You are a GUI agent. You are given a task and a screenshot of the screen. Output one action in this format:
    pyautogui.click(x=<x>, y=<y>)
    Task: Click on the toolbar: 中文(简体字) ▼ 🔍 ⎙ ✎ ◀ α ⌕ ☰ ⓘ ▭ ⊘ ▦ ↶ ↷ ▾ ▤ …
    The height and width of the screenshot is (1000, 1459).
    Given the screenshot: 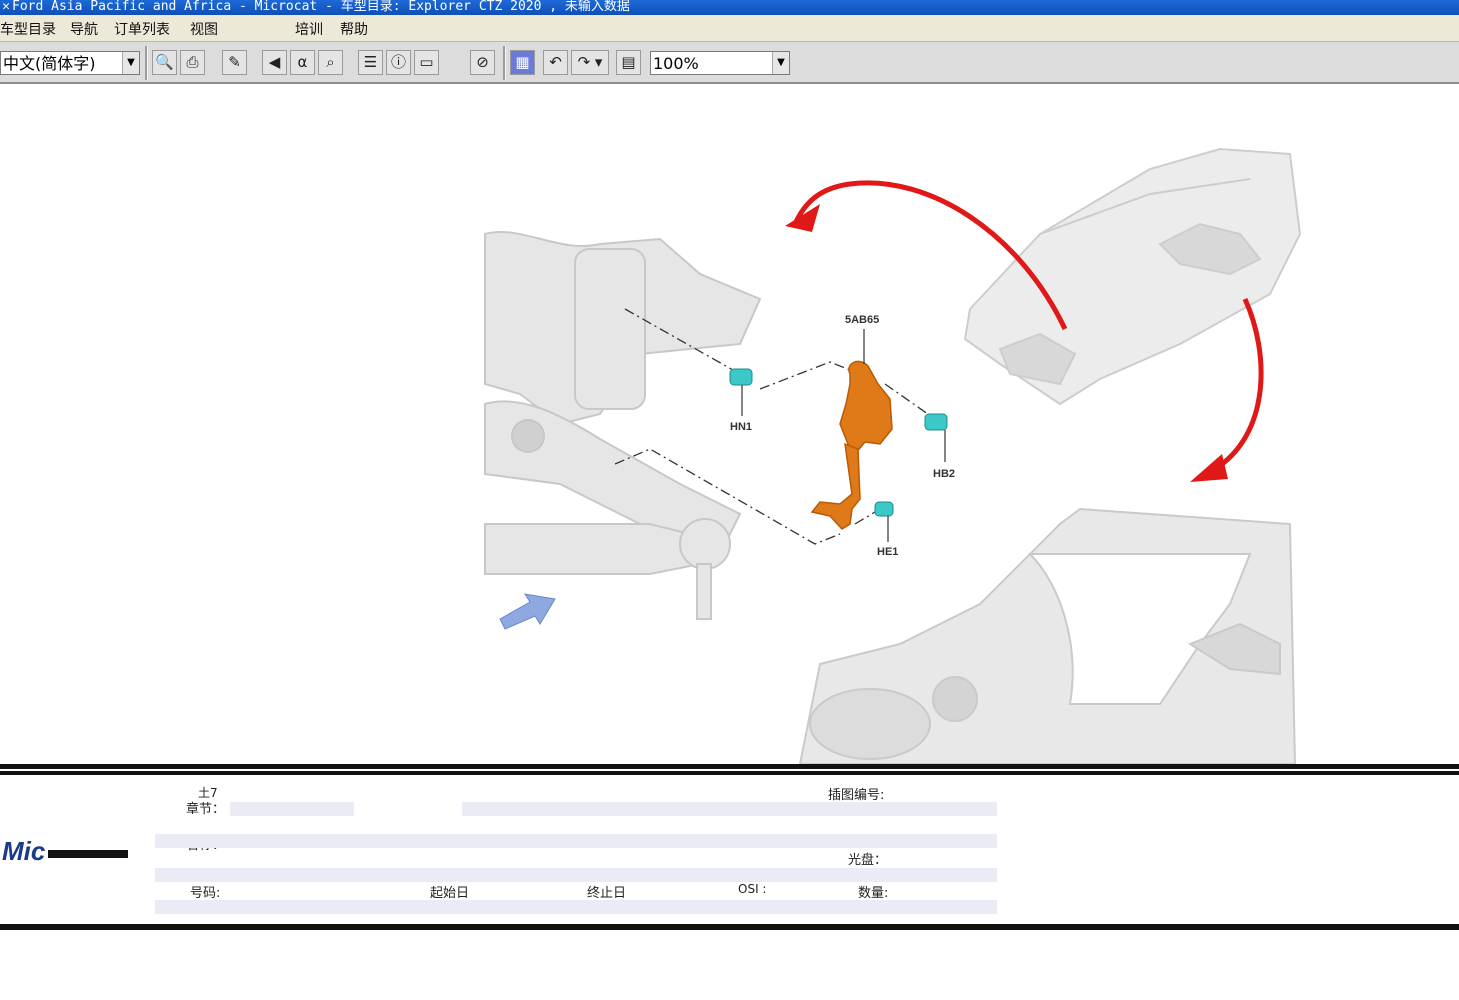 What is the action you would take?
    pyautogui.click(x=729, y=63)
    